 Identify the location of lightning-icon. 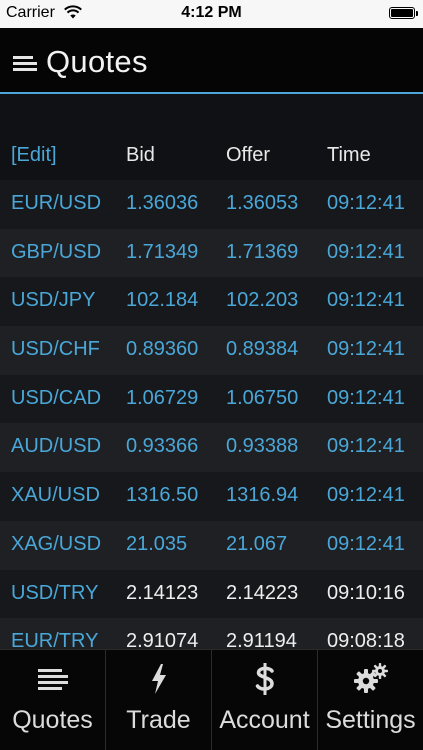
(158, 679).